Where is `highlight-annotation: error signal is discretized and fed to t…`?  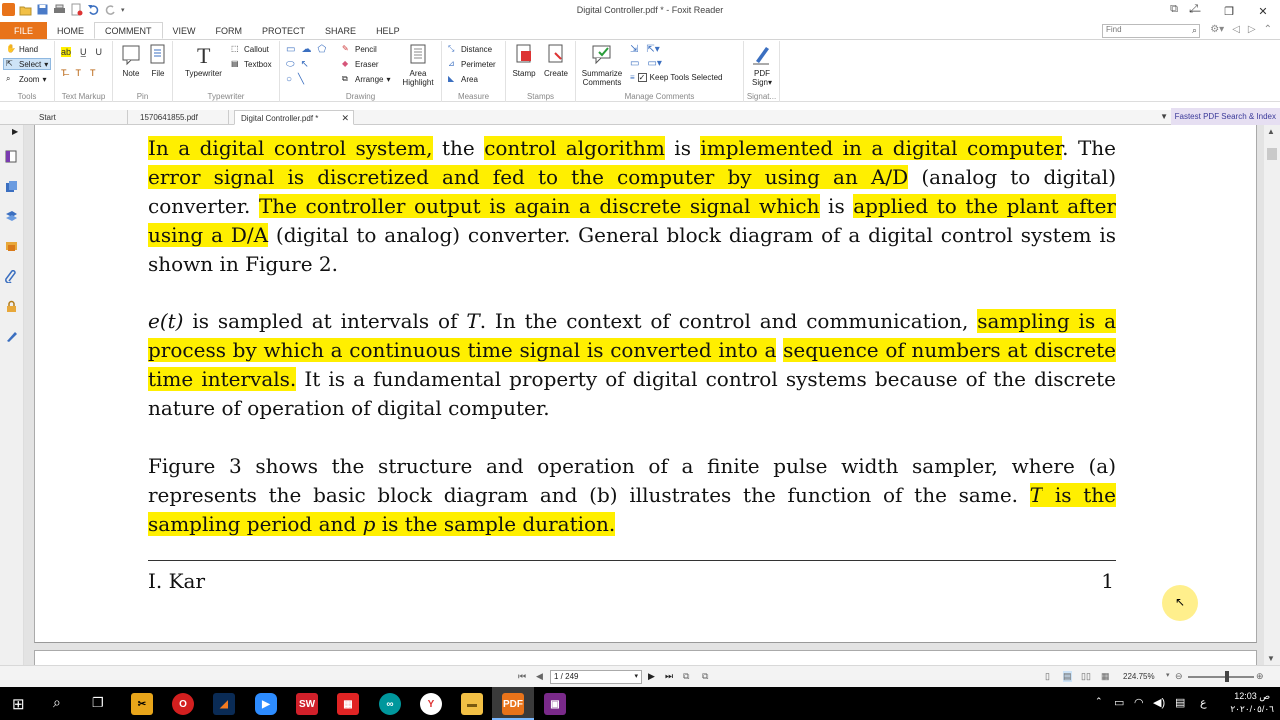 highlight-annotation: error signal is discretized and fed to t… is located at coordinates (528, 177).